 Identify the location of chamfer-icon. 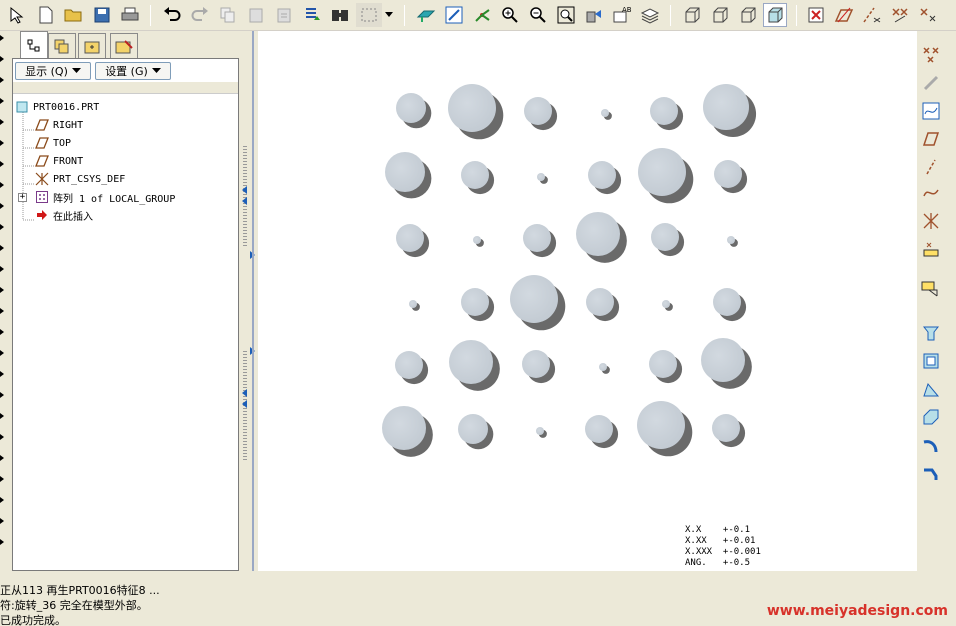
(931, 473).